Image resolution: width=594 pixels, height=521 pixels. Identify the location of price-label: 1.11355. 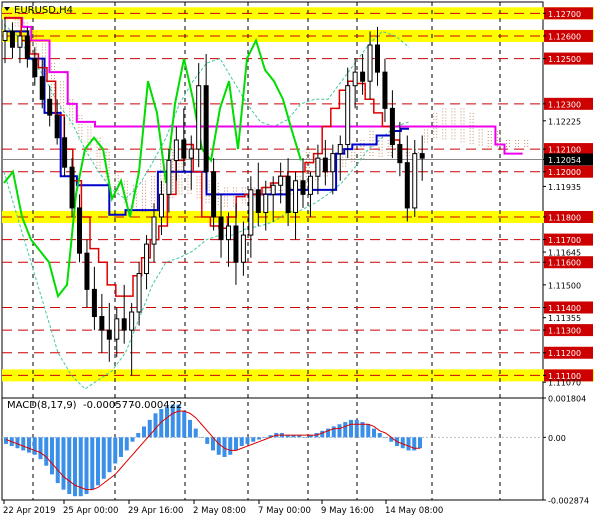
(564, 318).